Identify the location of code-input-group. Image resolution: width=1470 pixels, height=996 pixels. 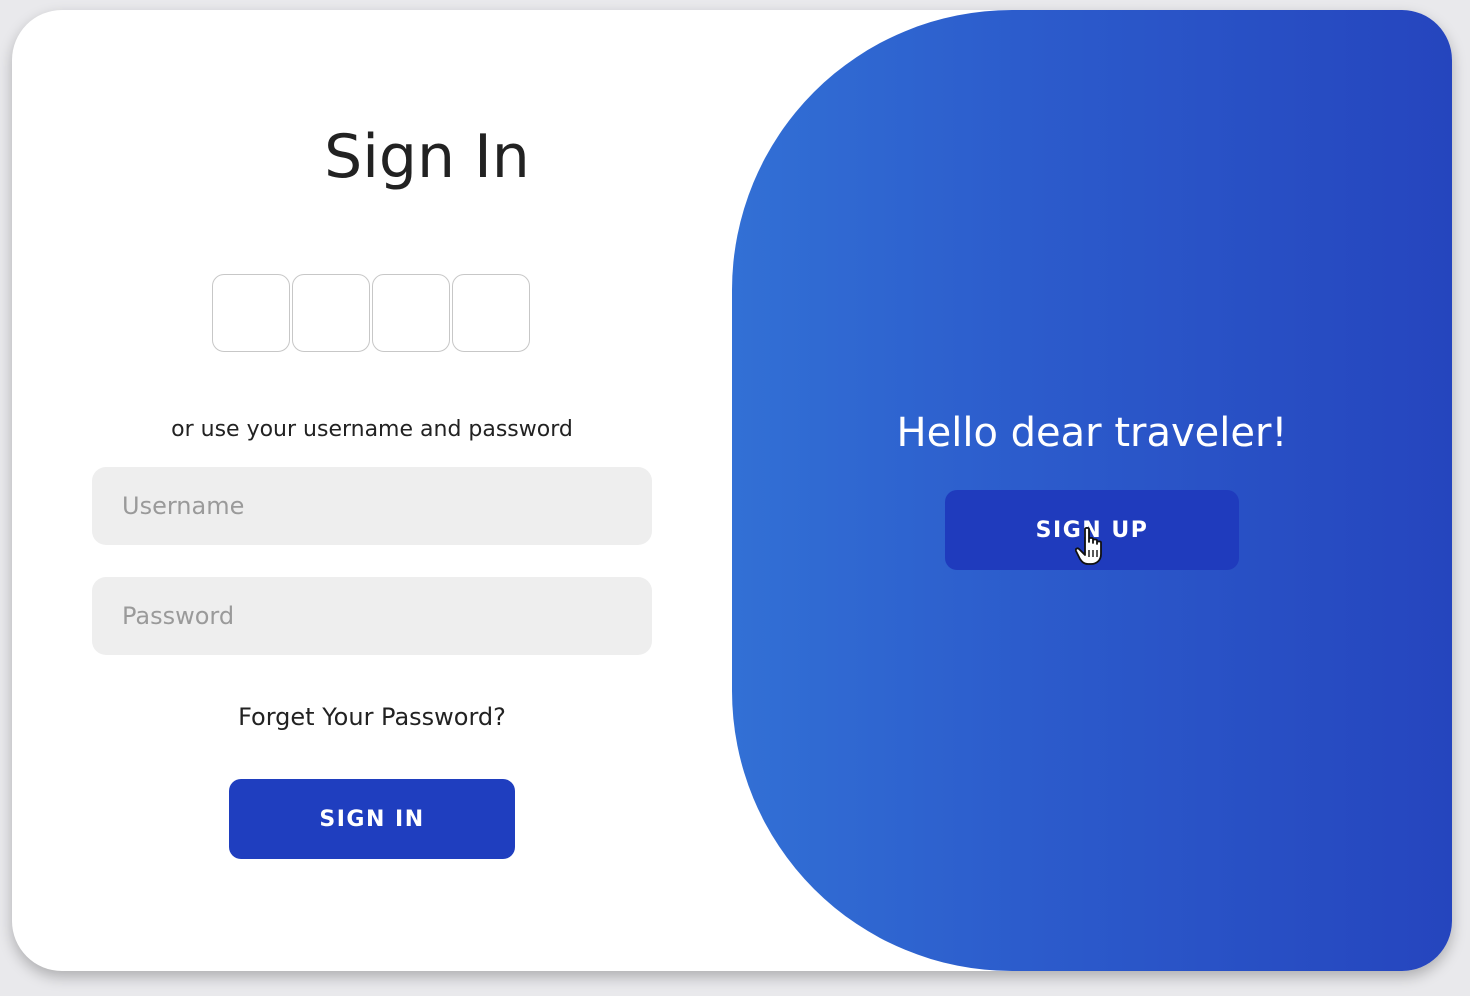
(371, 313).